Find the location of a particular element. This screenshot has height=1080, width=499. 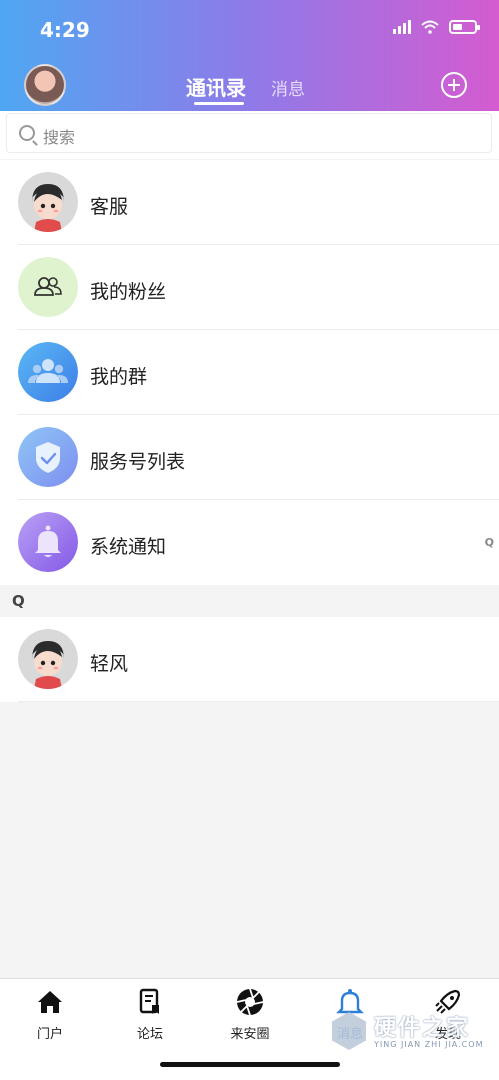

home-icon is located at coordinates (50, 1002).